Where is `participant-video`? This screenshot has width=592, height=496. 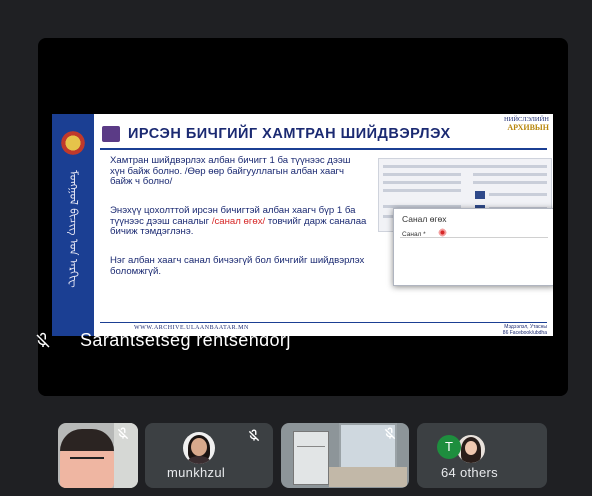
participant-video is located at coordinates (87, 458).